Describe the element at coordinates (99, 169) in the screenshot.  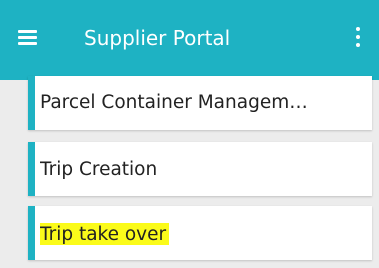
I see `list-item-label: Trip Creation` at that location.